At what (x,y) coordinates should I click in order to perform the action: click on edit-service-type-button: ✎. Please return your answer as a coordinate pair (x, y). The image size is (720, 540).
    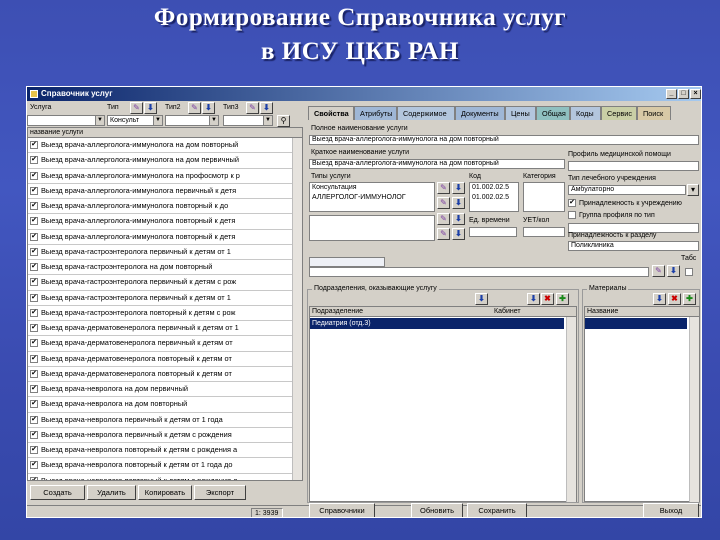
    Looking at the image, I should click on (443, 188).